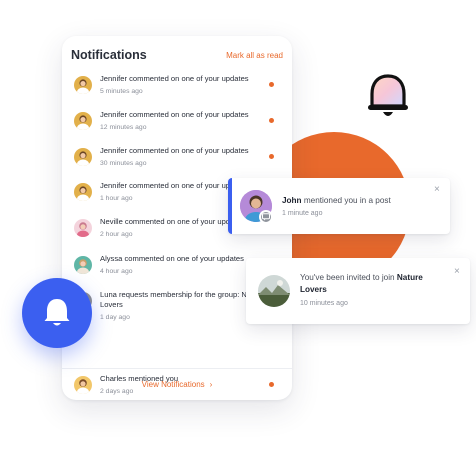 The width and height of the screenshot is (476, 476). Describe the element at coordinates (302, 213) in the screenshot. I see `mention-time: 1 minute ago` at that location.